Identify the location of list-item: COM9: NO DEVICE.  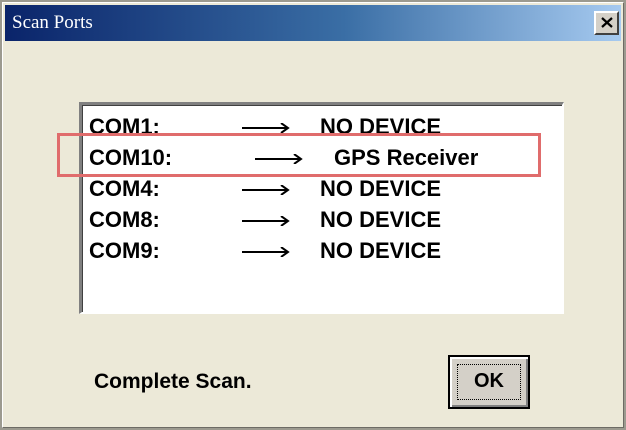
(322, 250).